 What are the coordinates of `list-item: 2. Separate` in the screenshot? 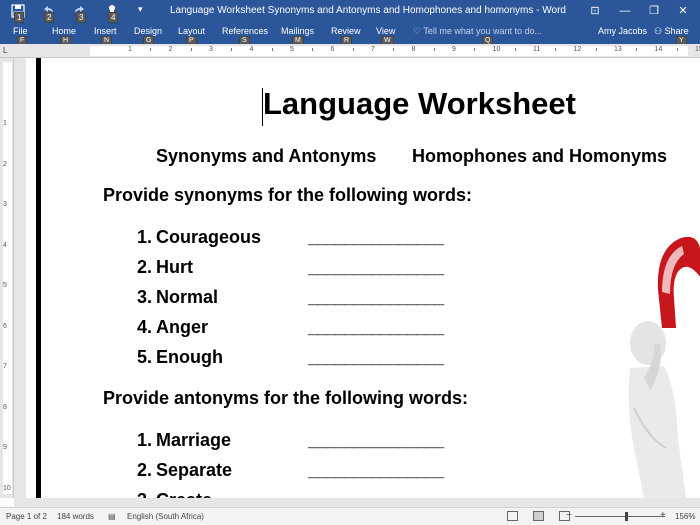 It's located at (179, 470).